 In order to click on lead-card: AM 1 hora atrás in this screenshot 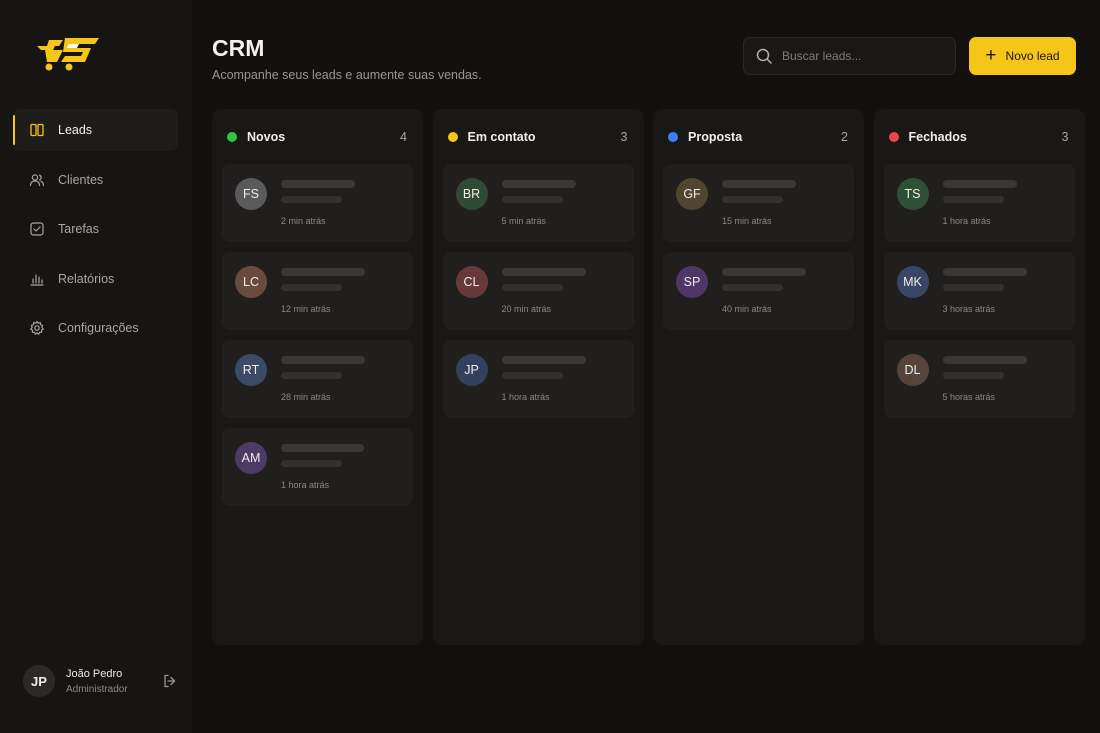, I will do `click(317, 467)`.